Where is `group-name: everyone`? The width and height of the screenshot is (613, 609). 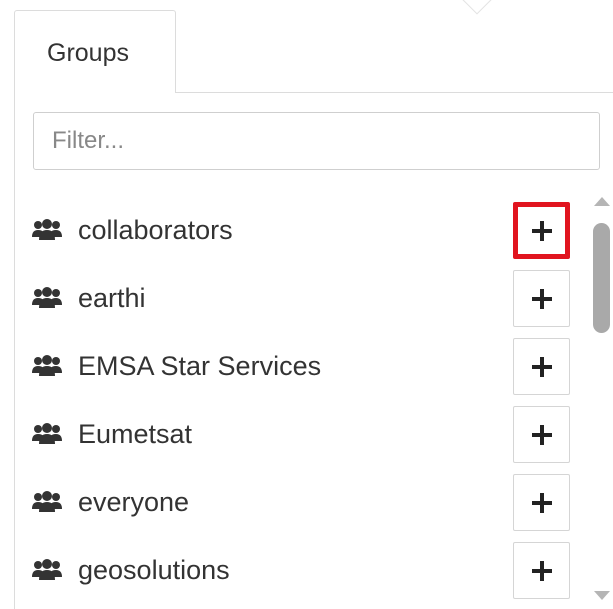
group-name: everyone is located at coordinates (134, 502).